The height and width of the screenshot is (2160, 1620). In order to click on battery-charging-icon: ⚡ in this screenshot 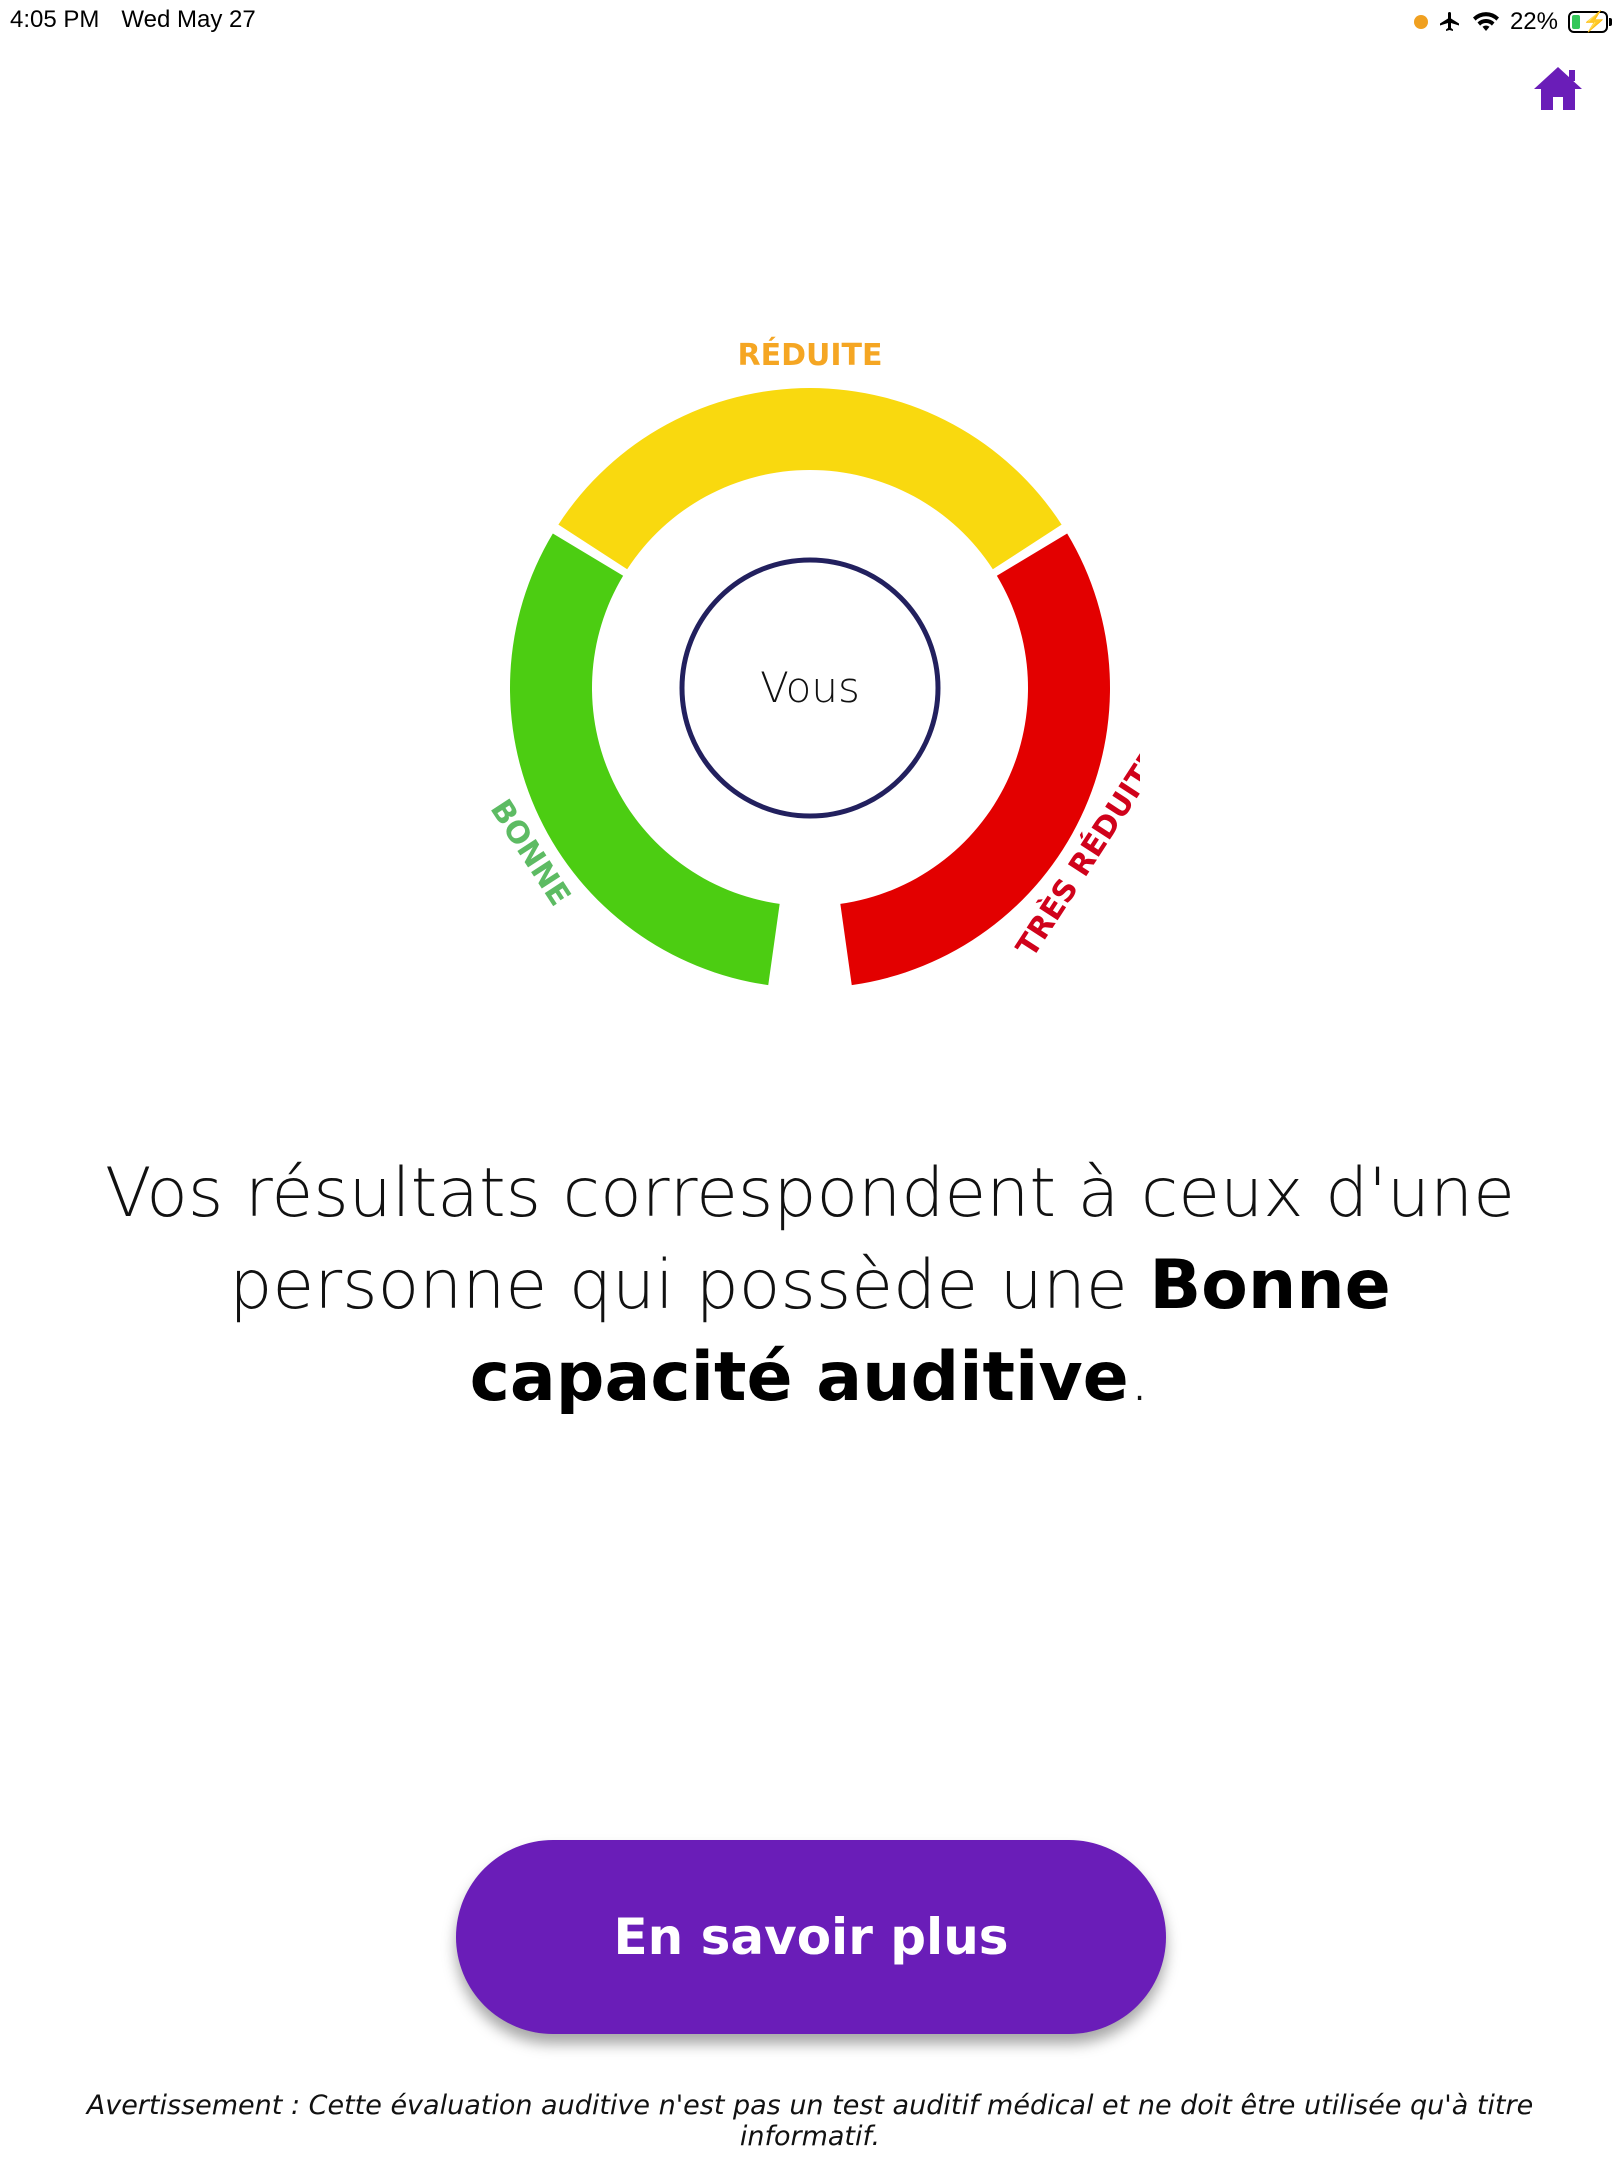, I will do `click(1590, 22)`.